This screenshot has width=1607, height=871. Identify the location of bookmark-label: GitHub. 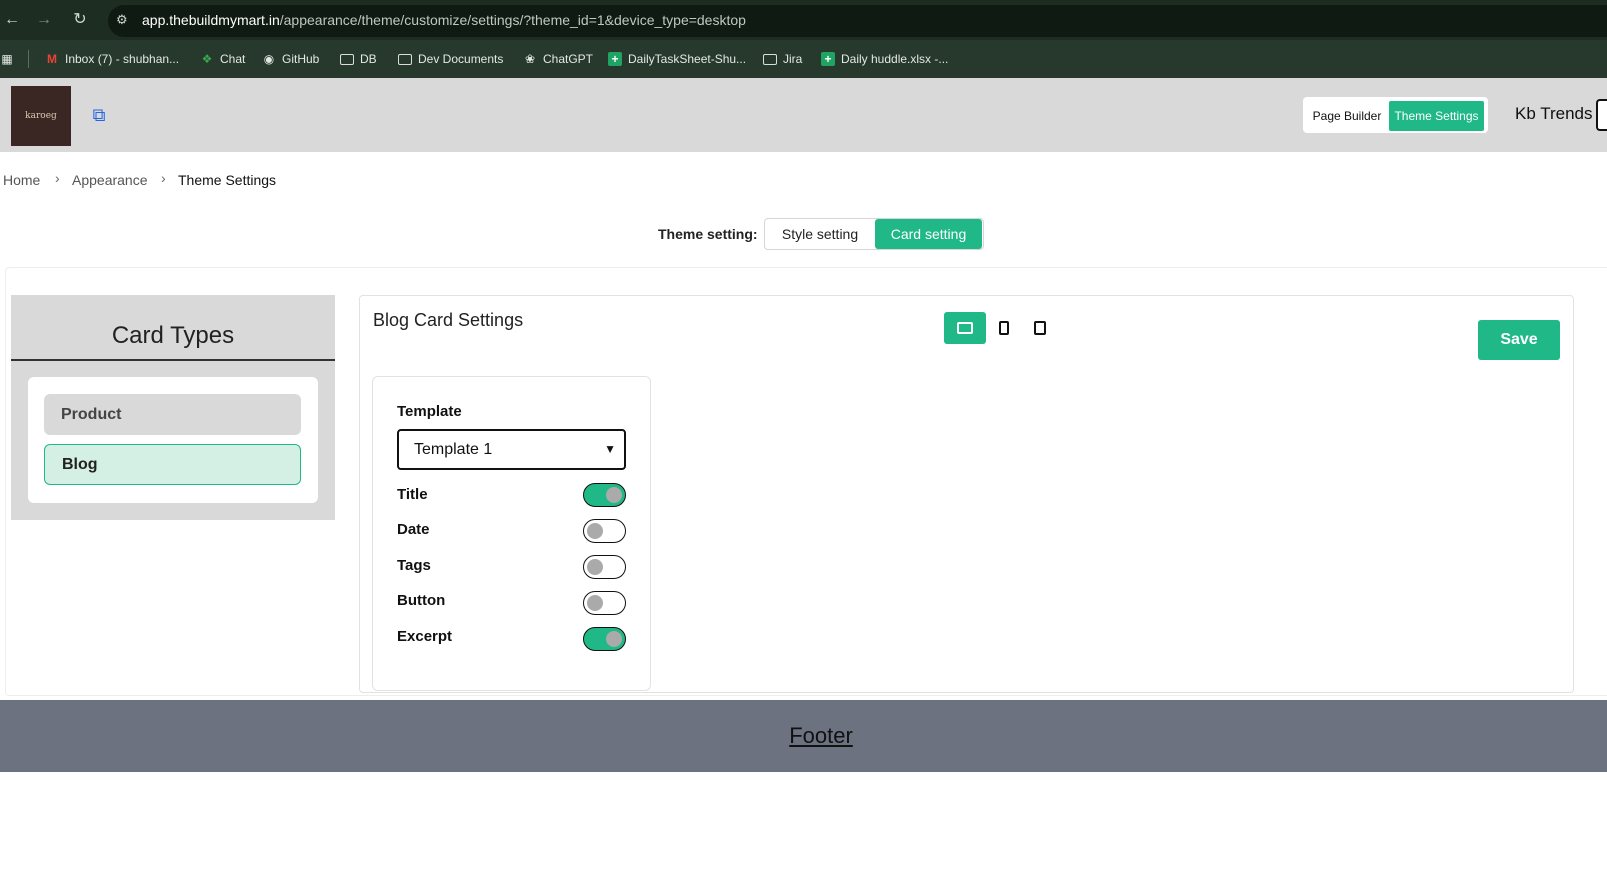
(301, 59).